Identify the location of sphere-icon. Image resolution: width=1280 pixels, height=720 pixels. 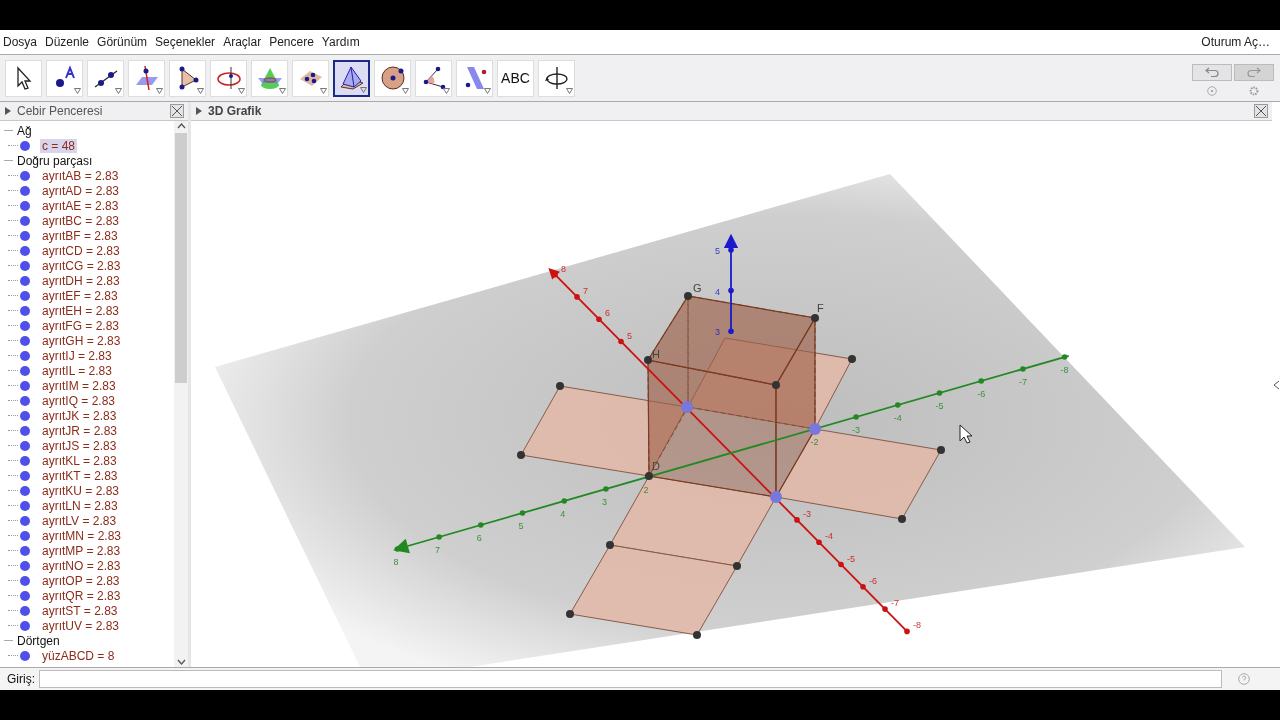
(392, 78).